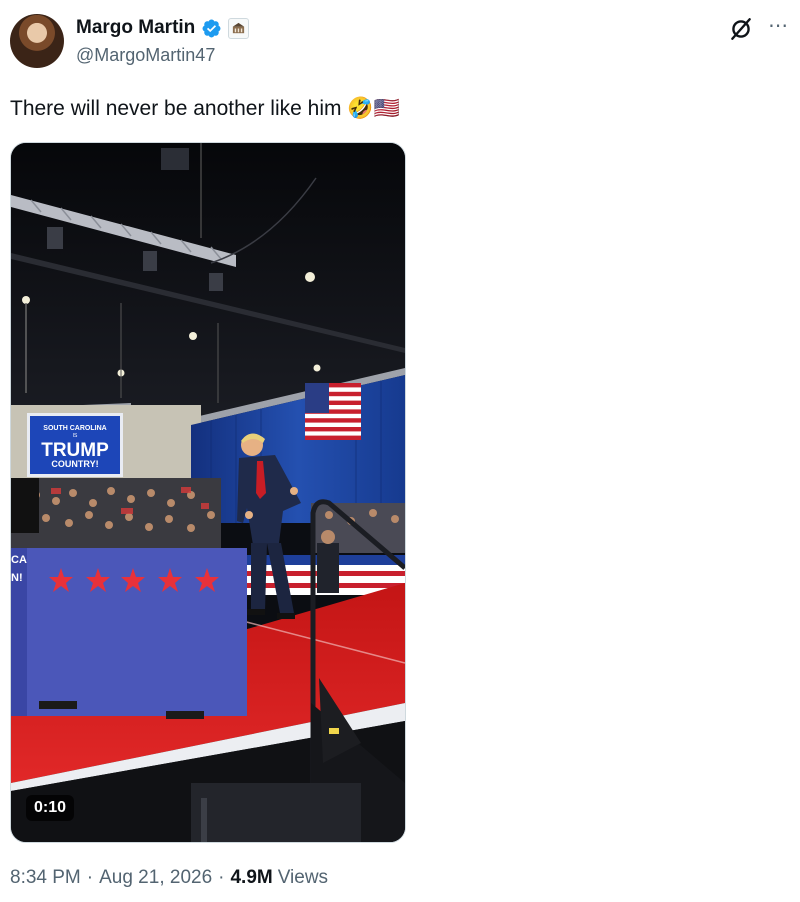  Describe the element at coordinates (45, 878) in the screenshot. I see `tweet-time: 8:34 PM` at that location.